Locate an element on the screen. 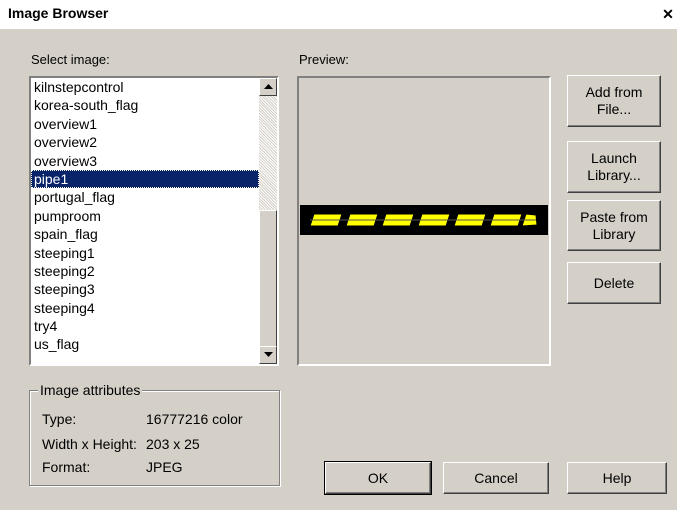 Image resolution: width=677 pixels, height=510 pixels. list-item: kilnstepcontrol is located at coordinates (145, 87).